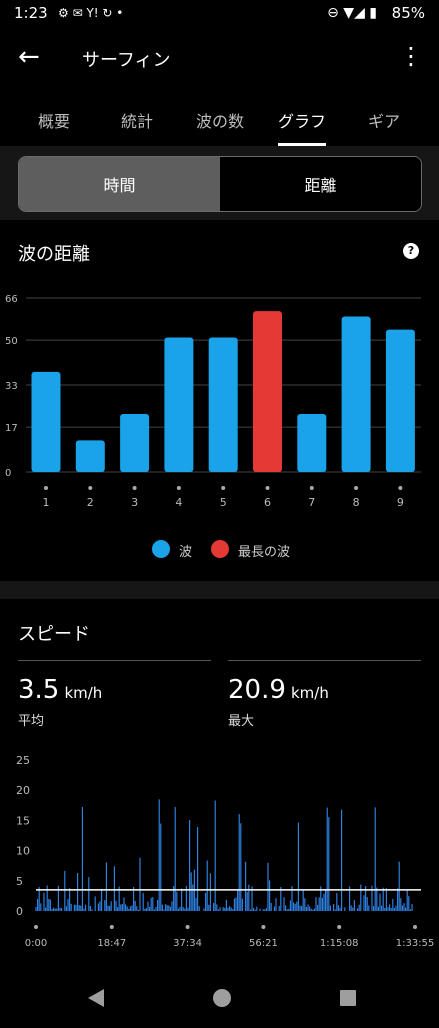 The height and width of the screenshot is (1028, 439). What do you see at coordinates (415, 943) in the screenshot?
I see `speed-x-tick-label: 1:33:55` at bounding box center [415, 943].